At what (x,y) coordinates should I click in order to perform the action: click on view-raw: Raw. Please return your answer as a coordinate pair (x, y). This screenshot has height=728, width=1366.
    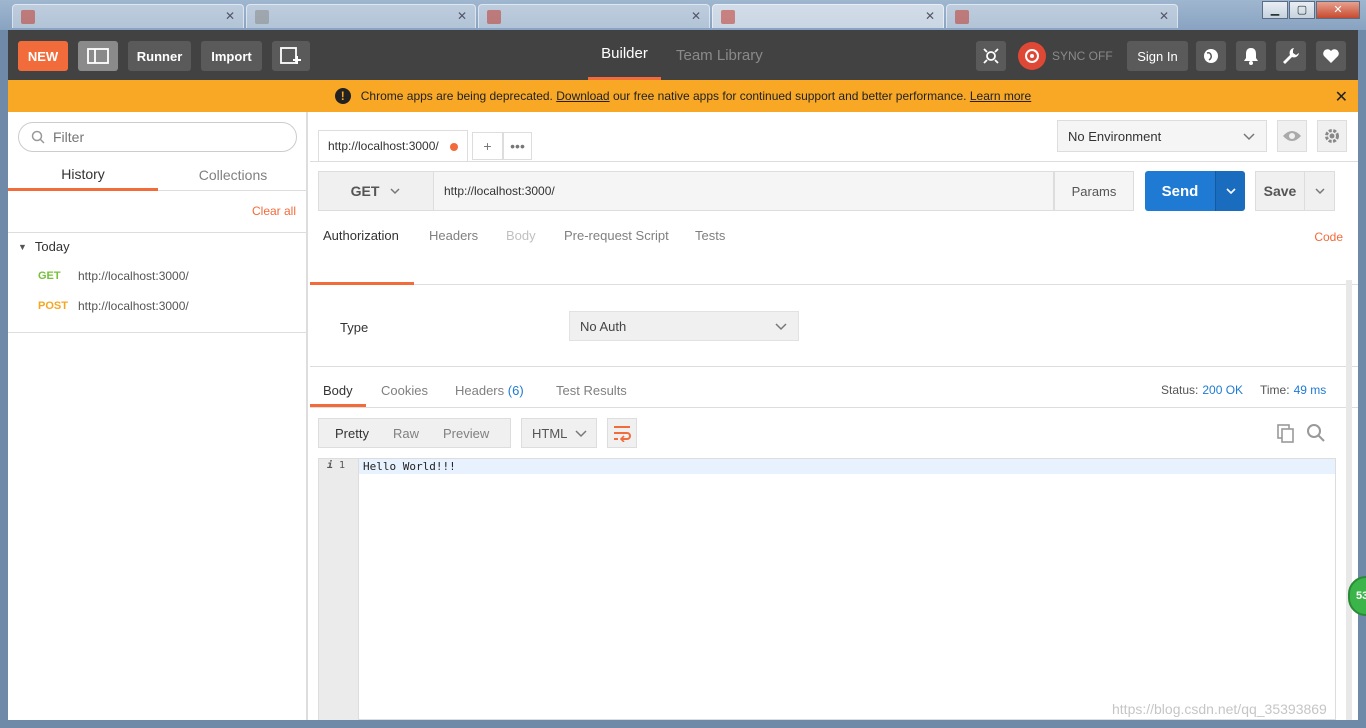
    Looking at the image, I should click on (406, 433).